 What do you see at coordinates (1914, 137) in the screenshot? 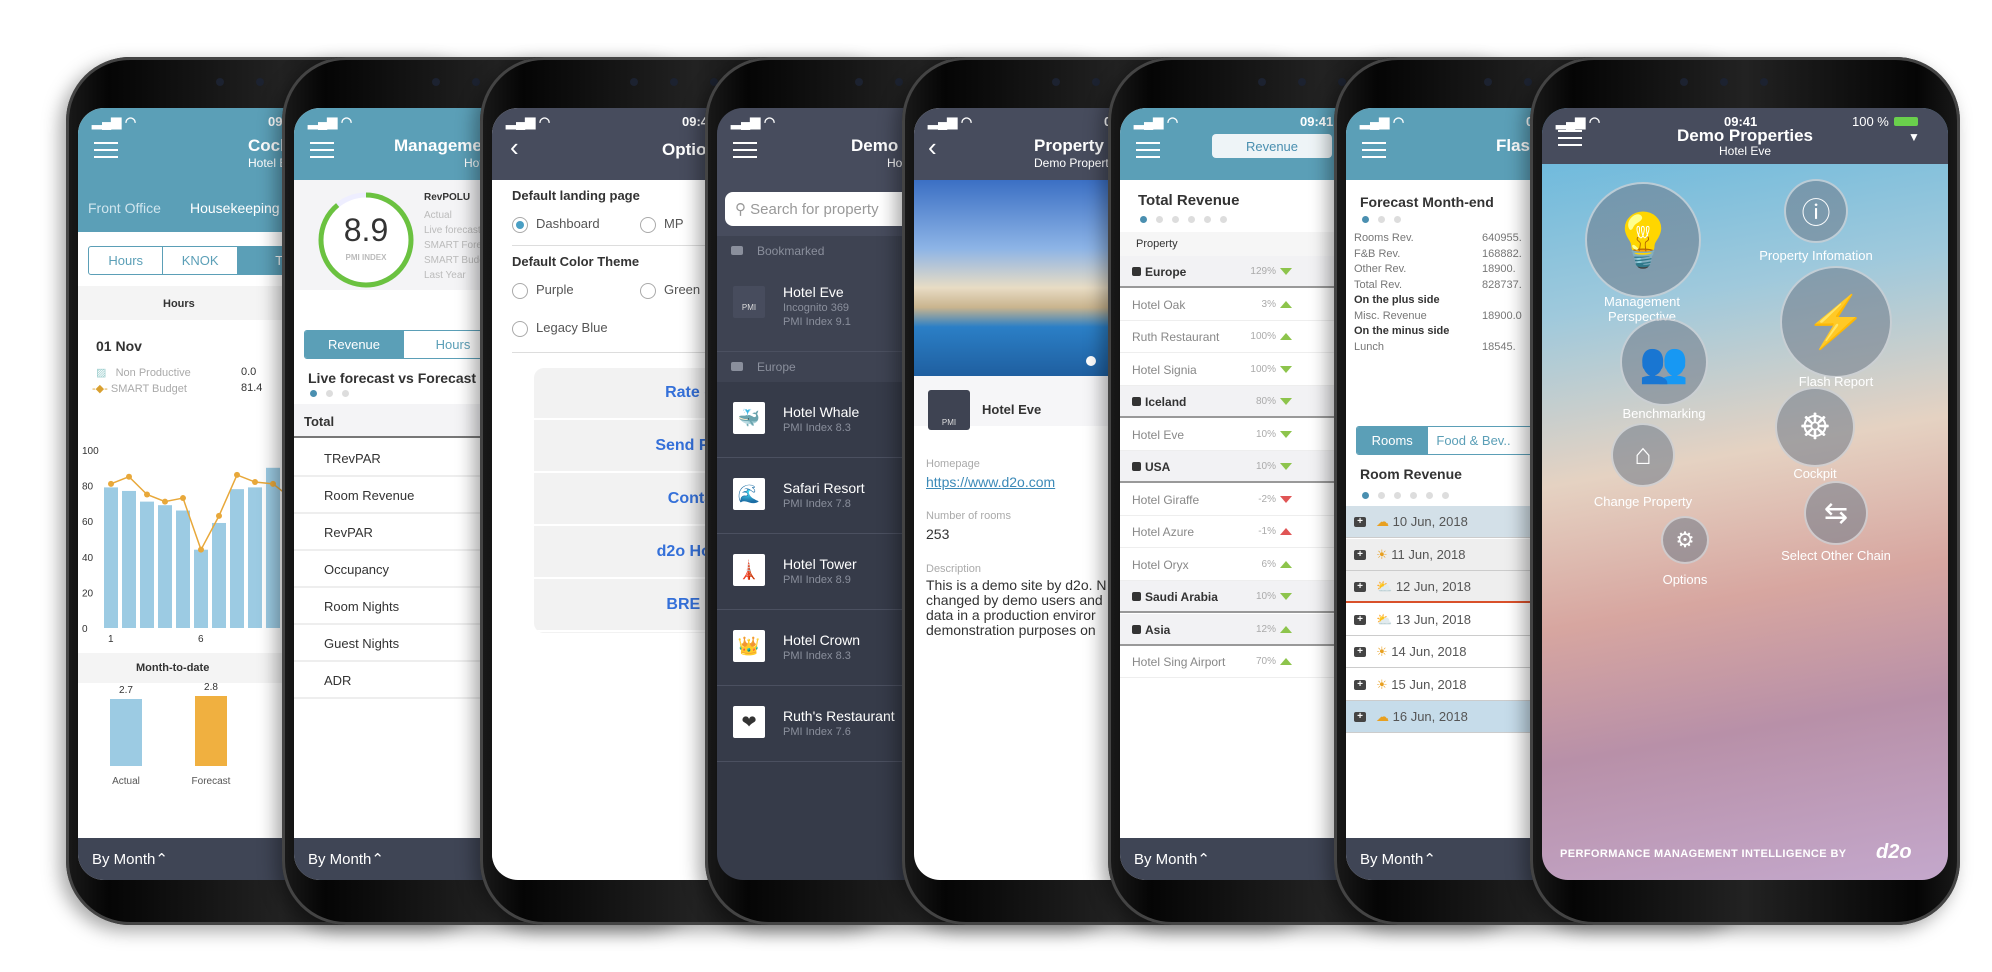
I see `dropdown-caret-icon: ▼` at bounding box center [1914, 137].